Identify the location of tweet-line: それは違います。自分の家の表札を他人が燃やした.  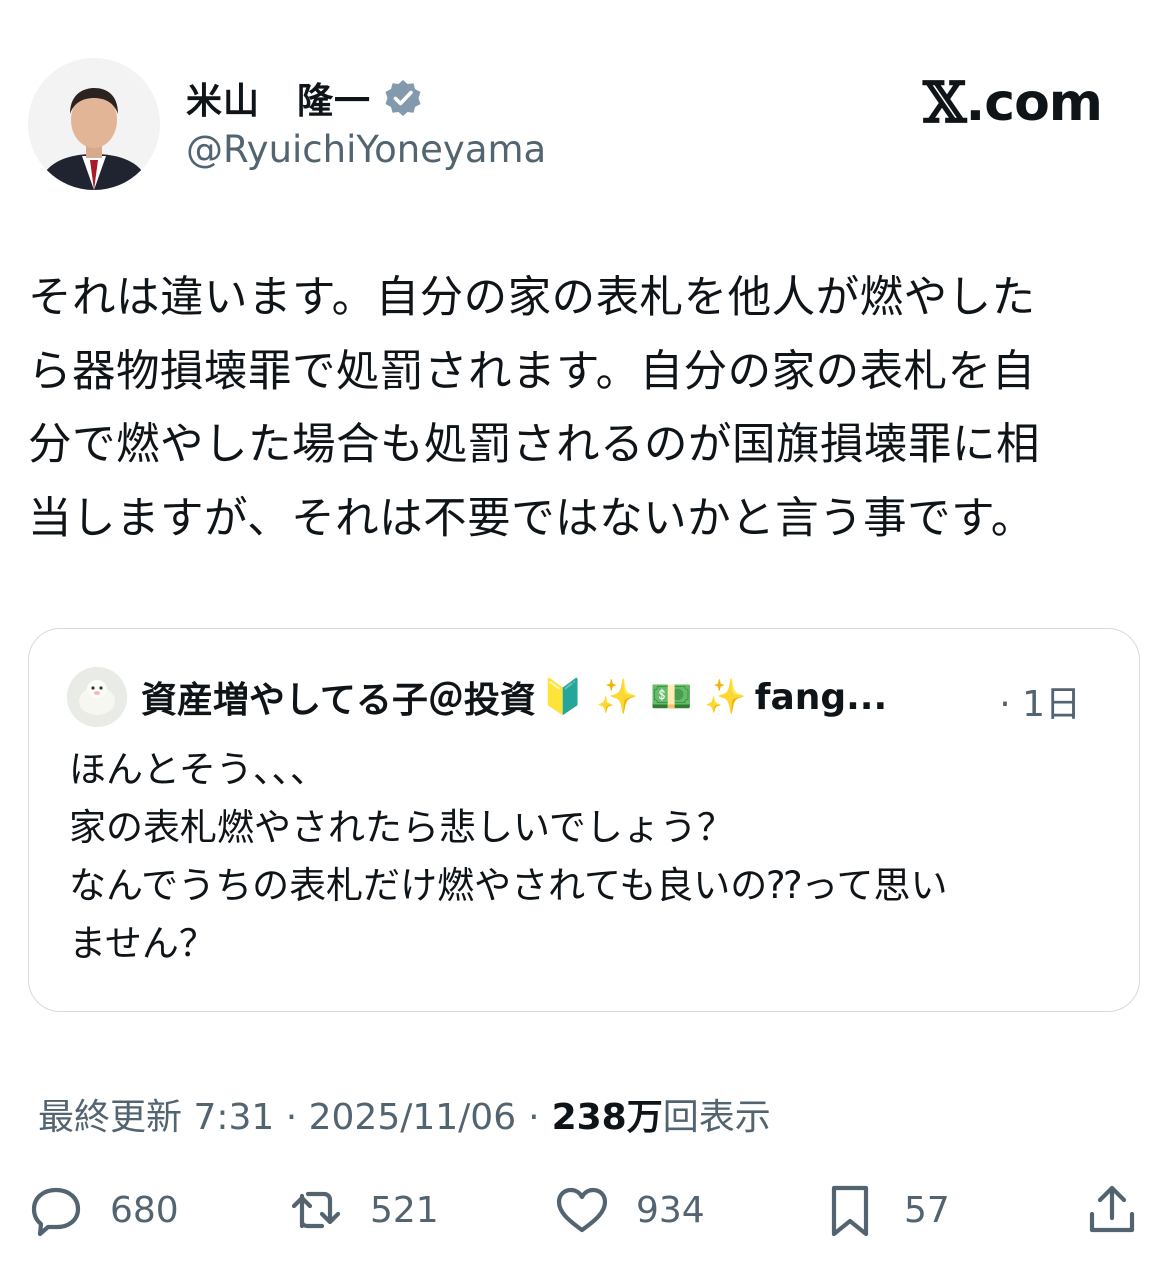
(532, 298).